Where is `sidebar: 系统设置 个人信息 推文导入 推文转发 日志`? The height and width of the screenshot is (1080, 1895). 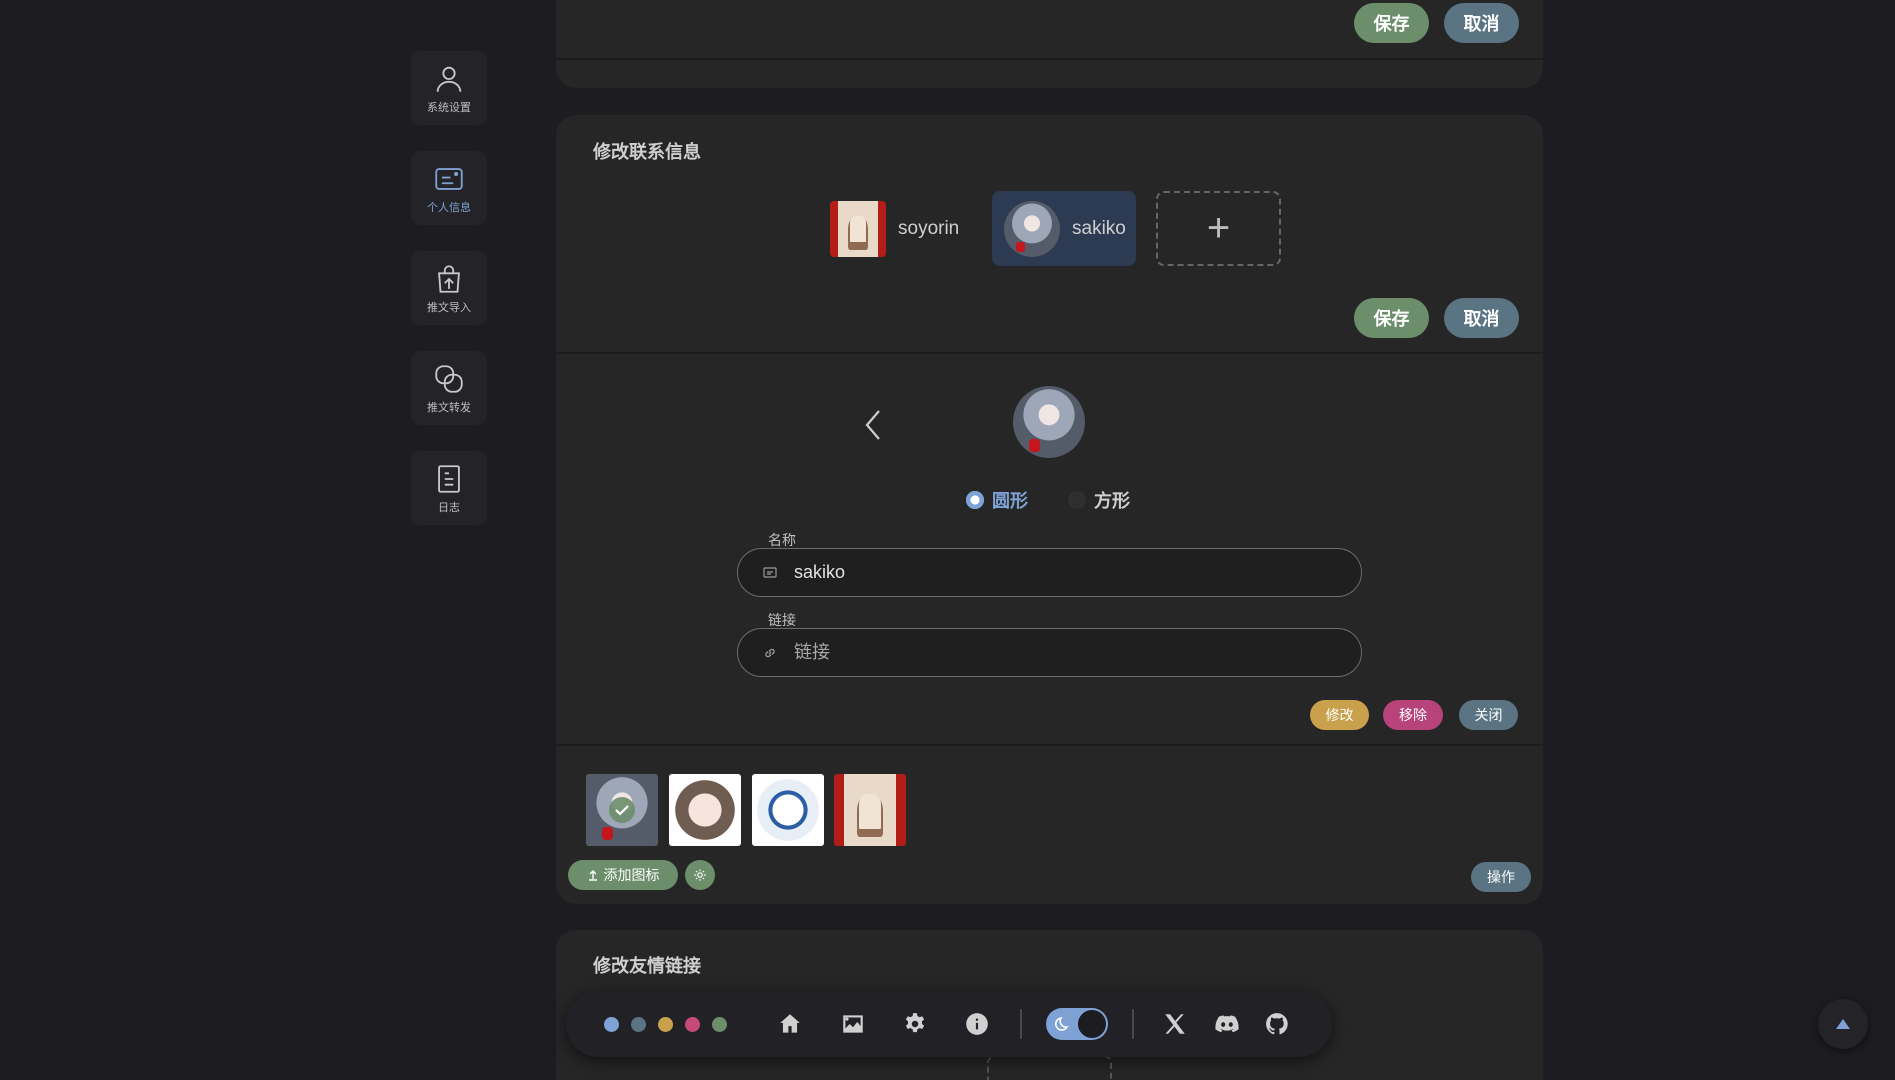
sidebar: 系统设置 个人信息 推文导入 推文转发 日志 is located at coordinates (449, 301).